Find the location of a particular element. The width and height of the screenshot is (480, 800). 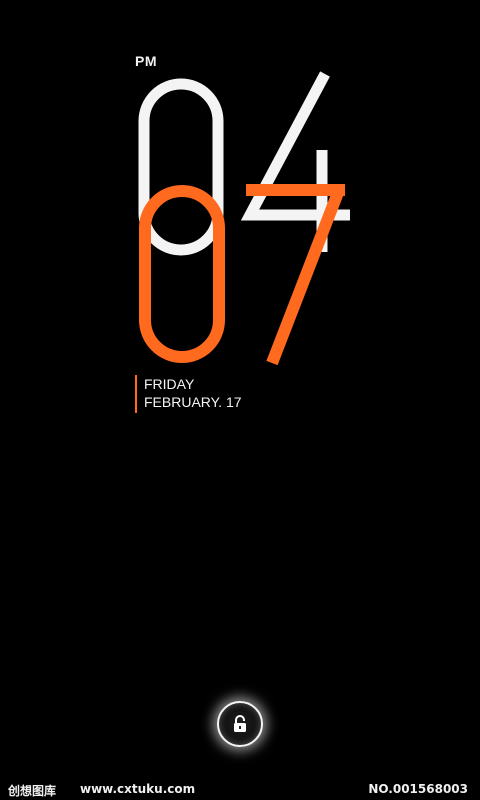

date-block: FRIDAY FEBRUARY. 17 is located at coordinates (188, 394).